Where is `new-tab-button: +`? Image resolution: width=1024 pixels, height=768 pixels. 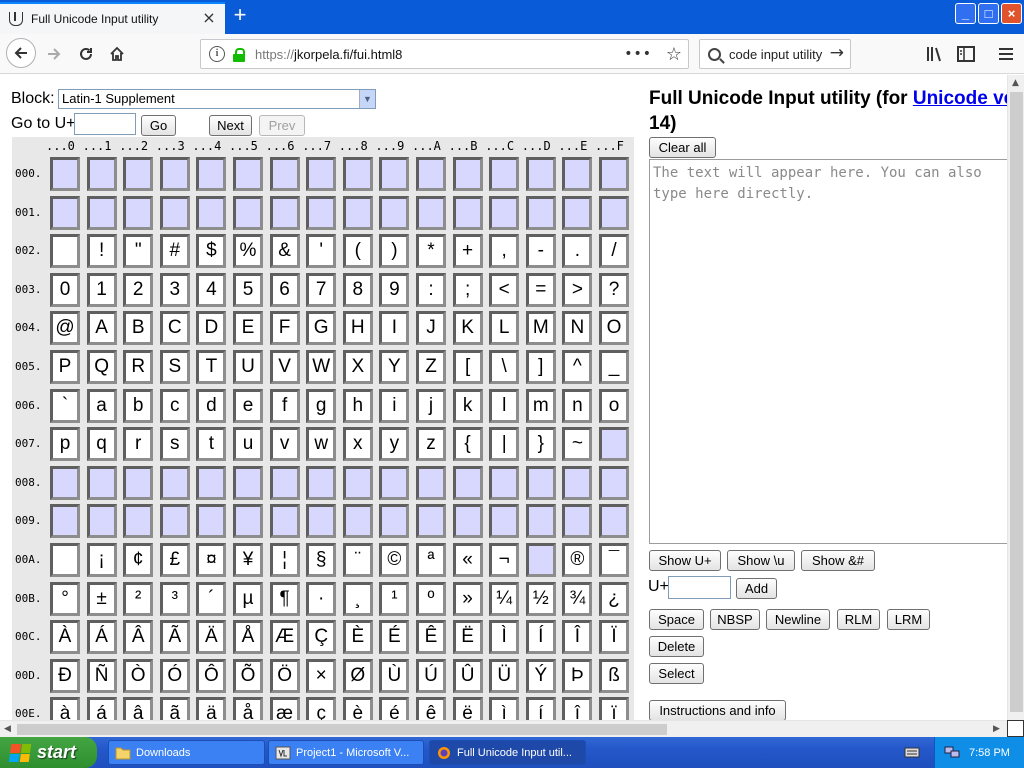
new-tab-button: + is located at coordinates (240, 15).